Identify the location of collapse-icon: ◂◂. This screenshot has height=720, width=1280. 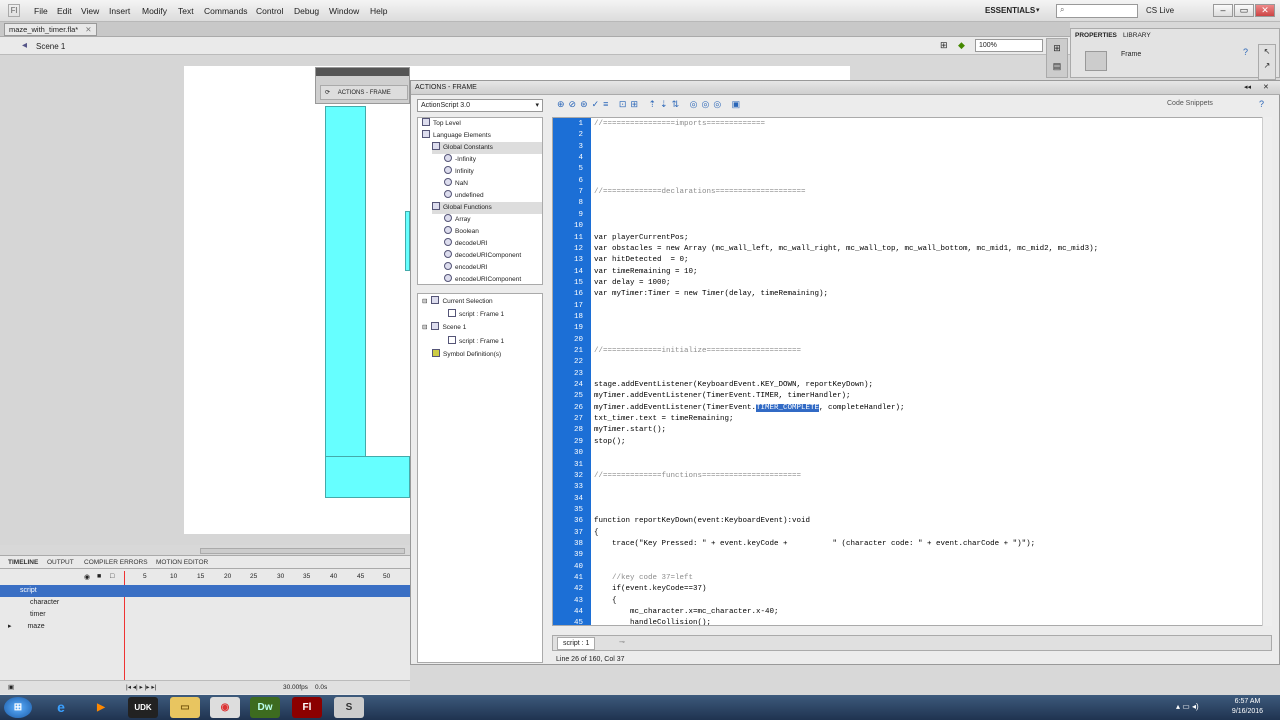
(1247, 87).